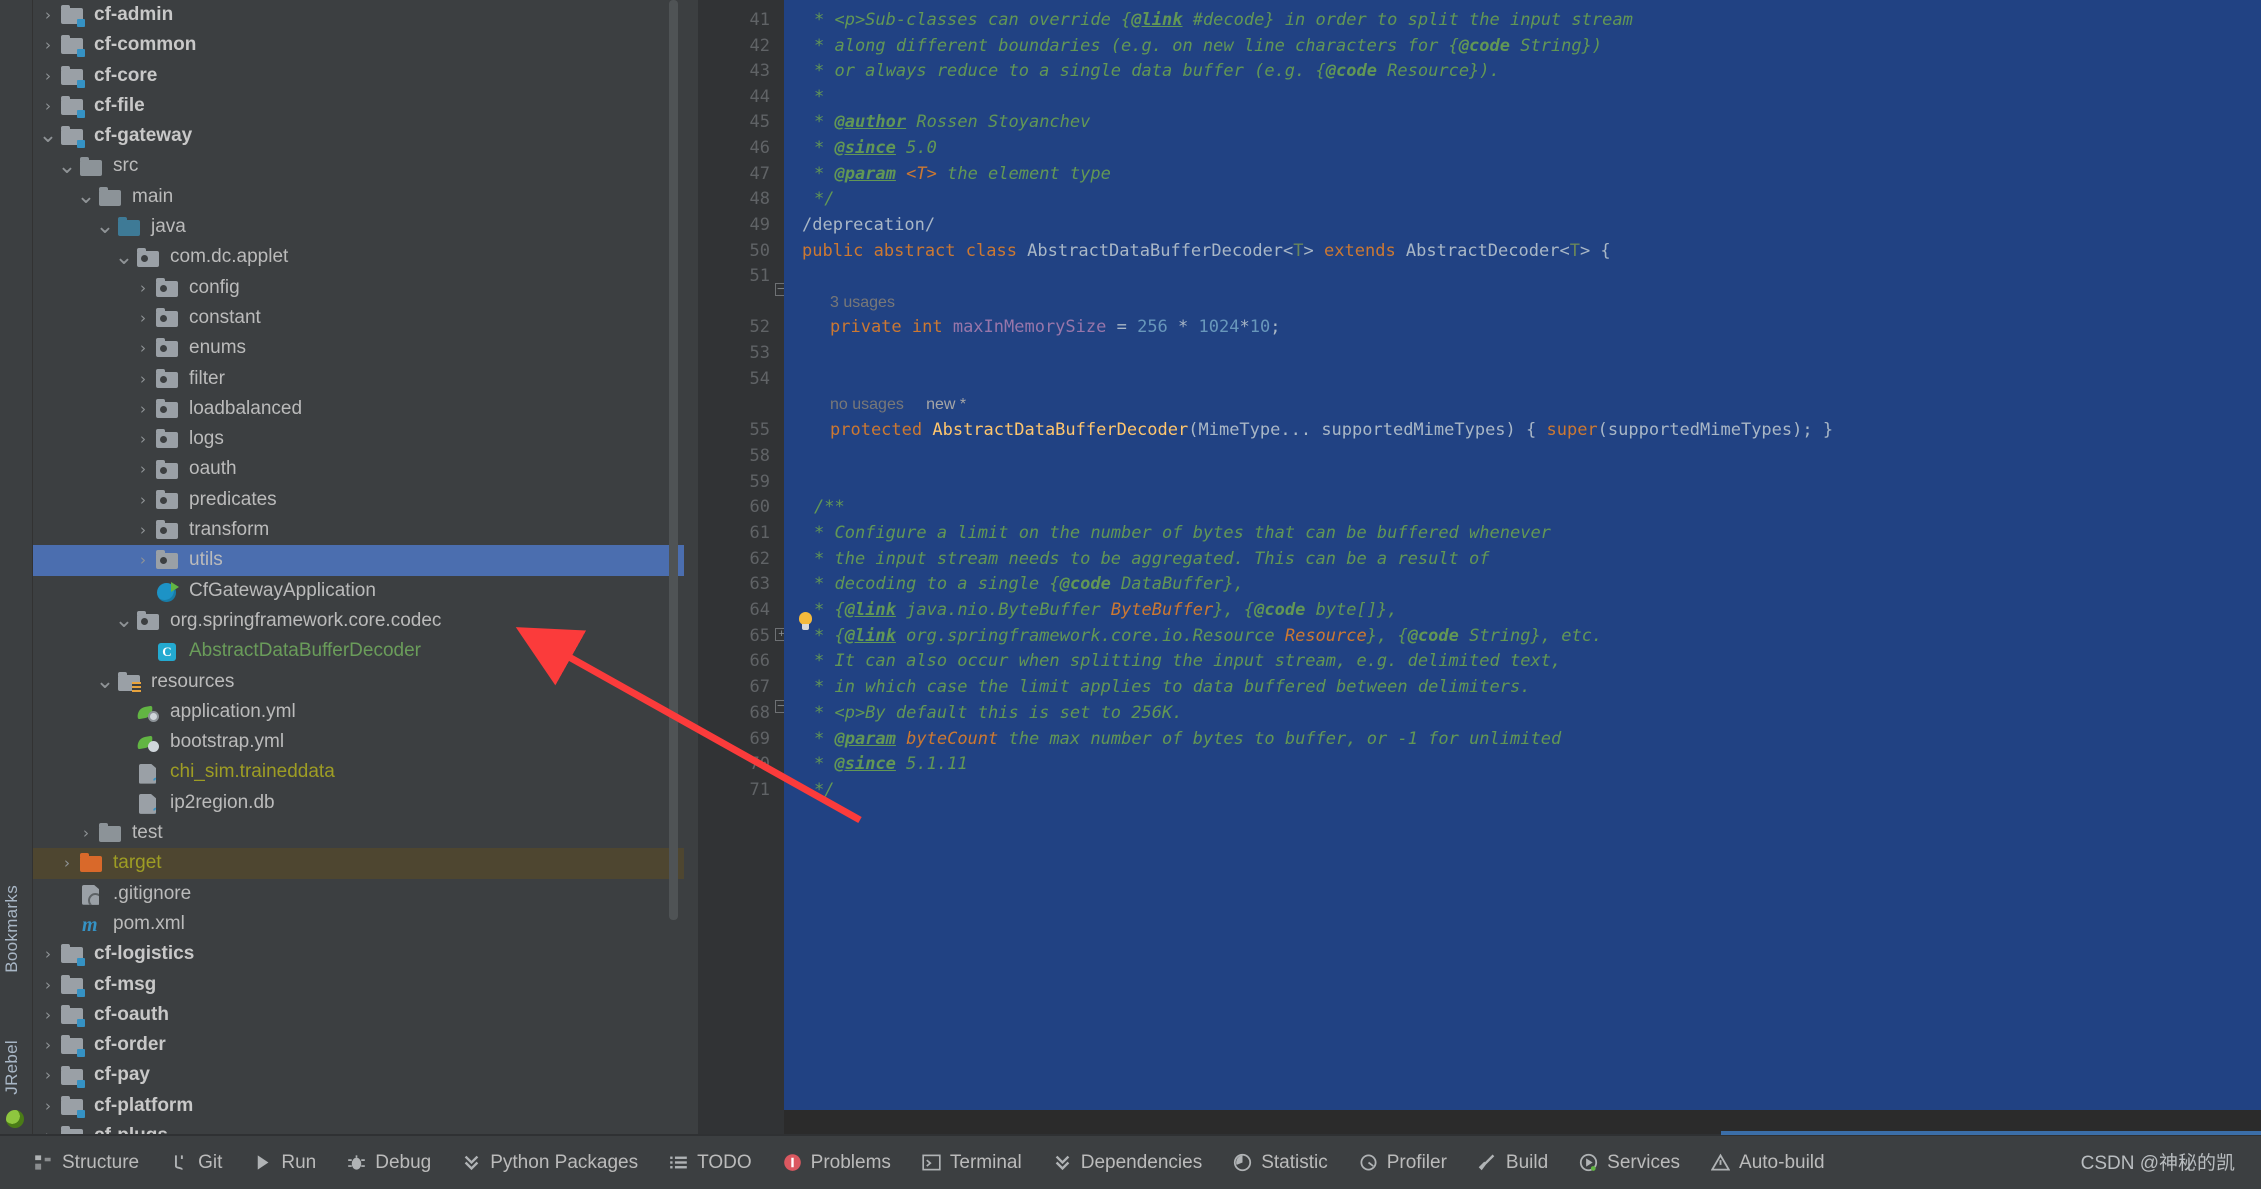 The width and height of the screenshot is (2261, 1189). I want to click on intention-bulb-icon, so click(805, 621).